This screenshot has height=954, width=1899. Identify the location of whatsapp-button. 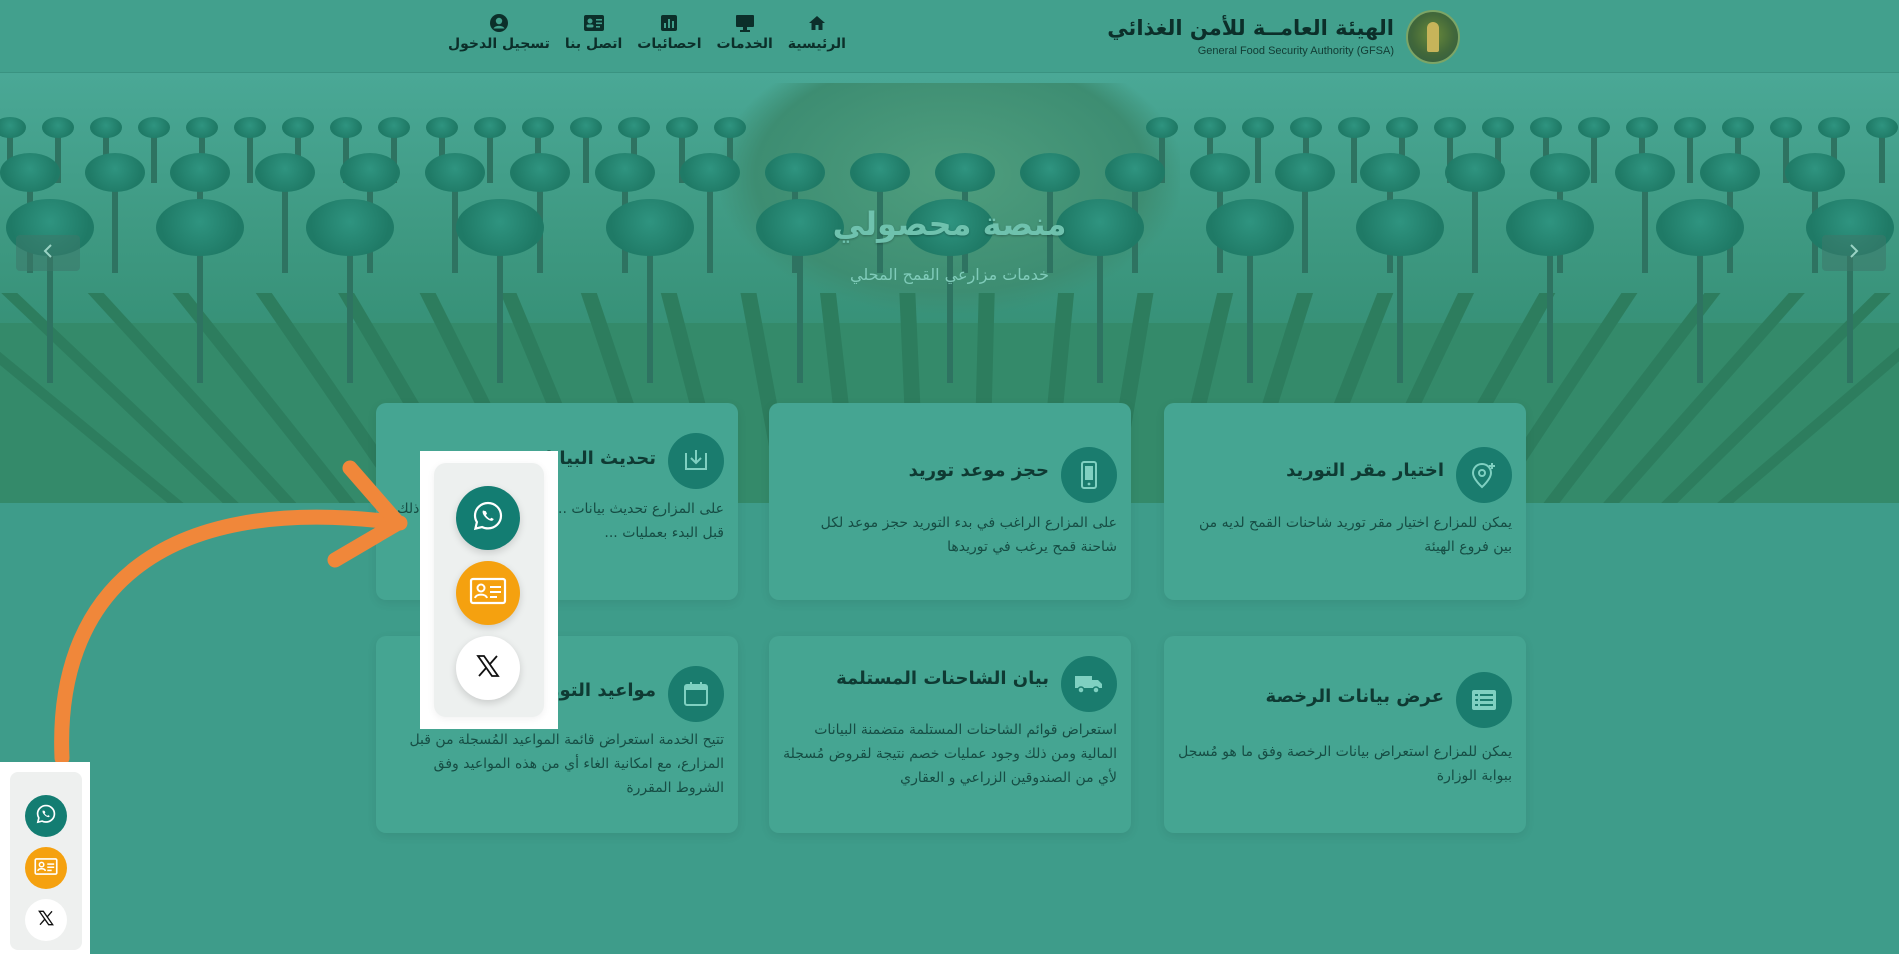
(46, 816).